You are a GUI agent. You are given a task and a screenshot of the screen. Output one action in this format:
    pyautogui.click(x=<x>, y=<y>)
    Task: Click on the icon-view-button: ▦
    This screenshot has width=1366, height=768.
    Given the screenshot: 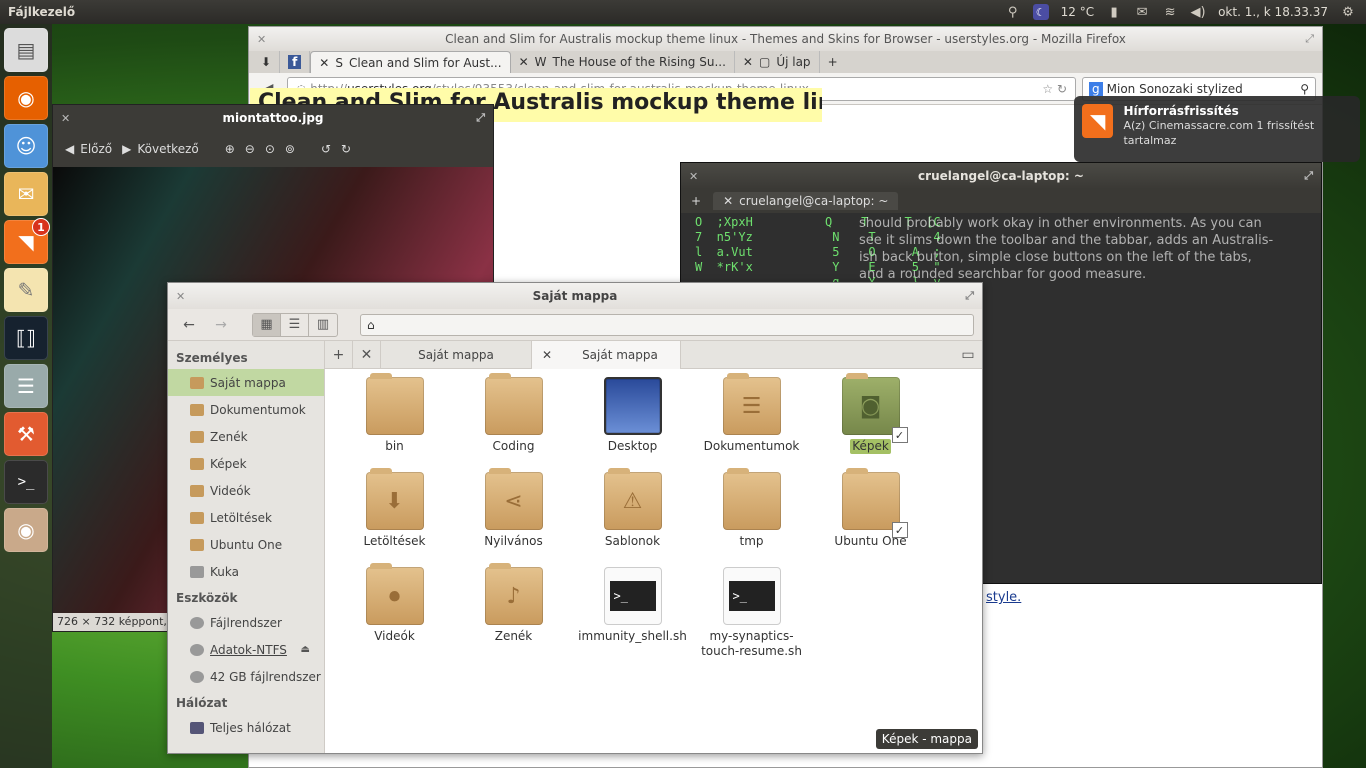 What is the action you would take?
    pyautogui.click(x=267, y=324)
    